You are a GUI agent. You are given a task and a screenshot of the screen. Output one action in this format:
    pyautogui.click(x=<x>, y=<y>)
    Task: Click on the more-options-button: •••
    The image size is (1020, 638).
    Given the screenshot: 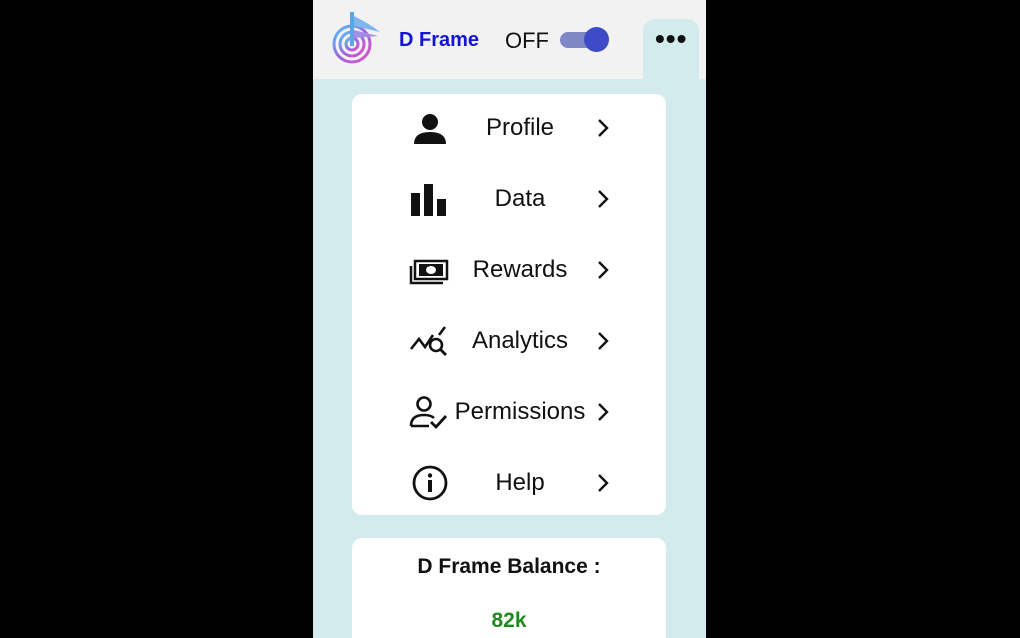 What is the action you would take?
    pyautogui.click(x=671, y=49)
    